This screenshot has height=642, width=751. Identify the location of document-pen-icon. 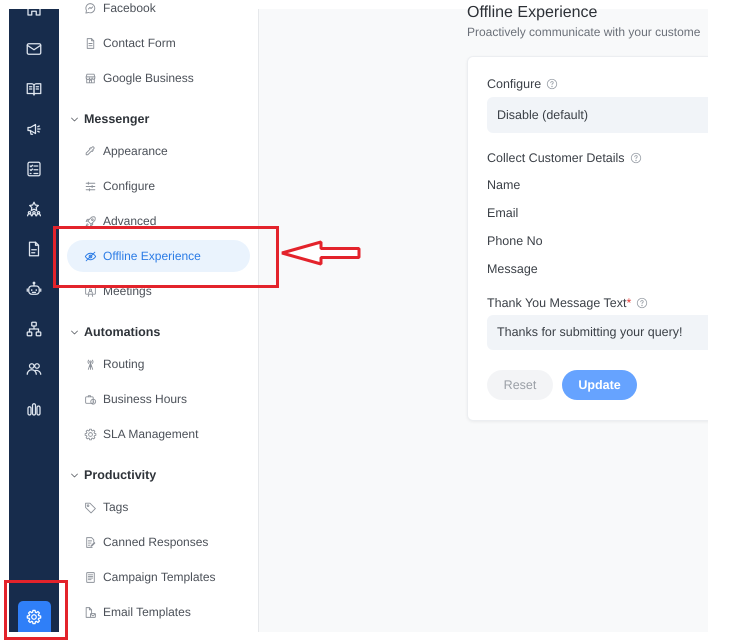
(90, 542).